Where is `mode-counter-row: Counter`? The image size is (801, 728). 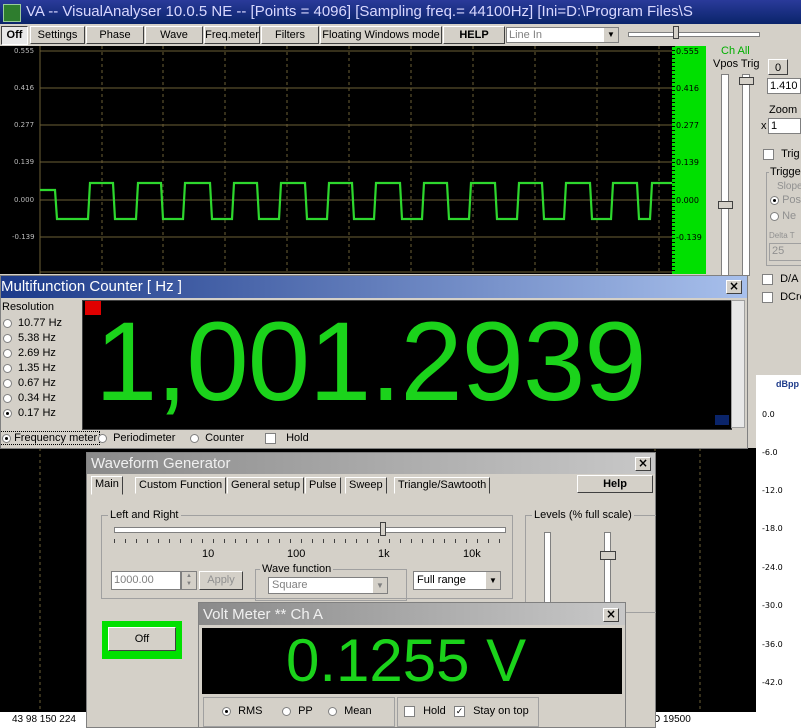
mode-counter-row: Counter is located at coordinates (217, 438).